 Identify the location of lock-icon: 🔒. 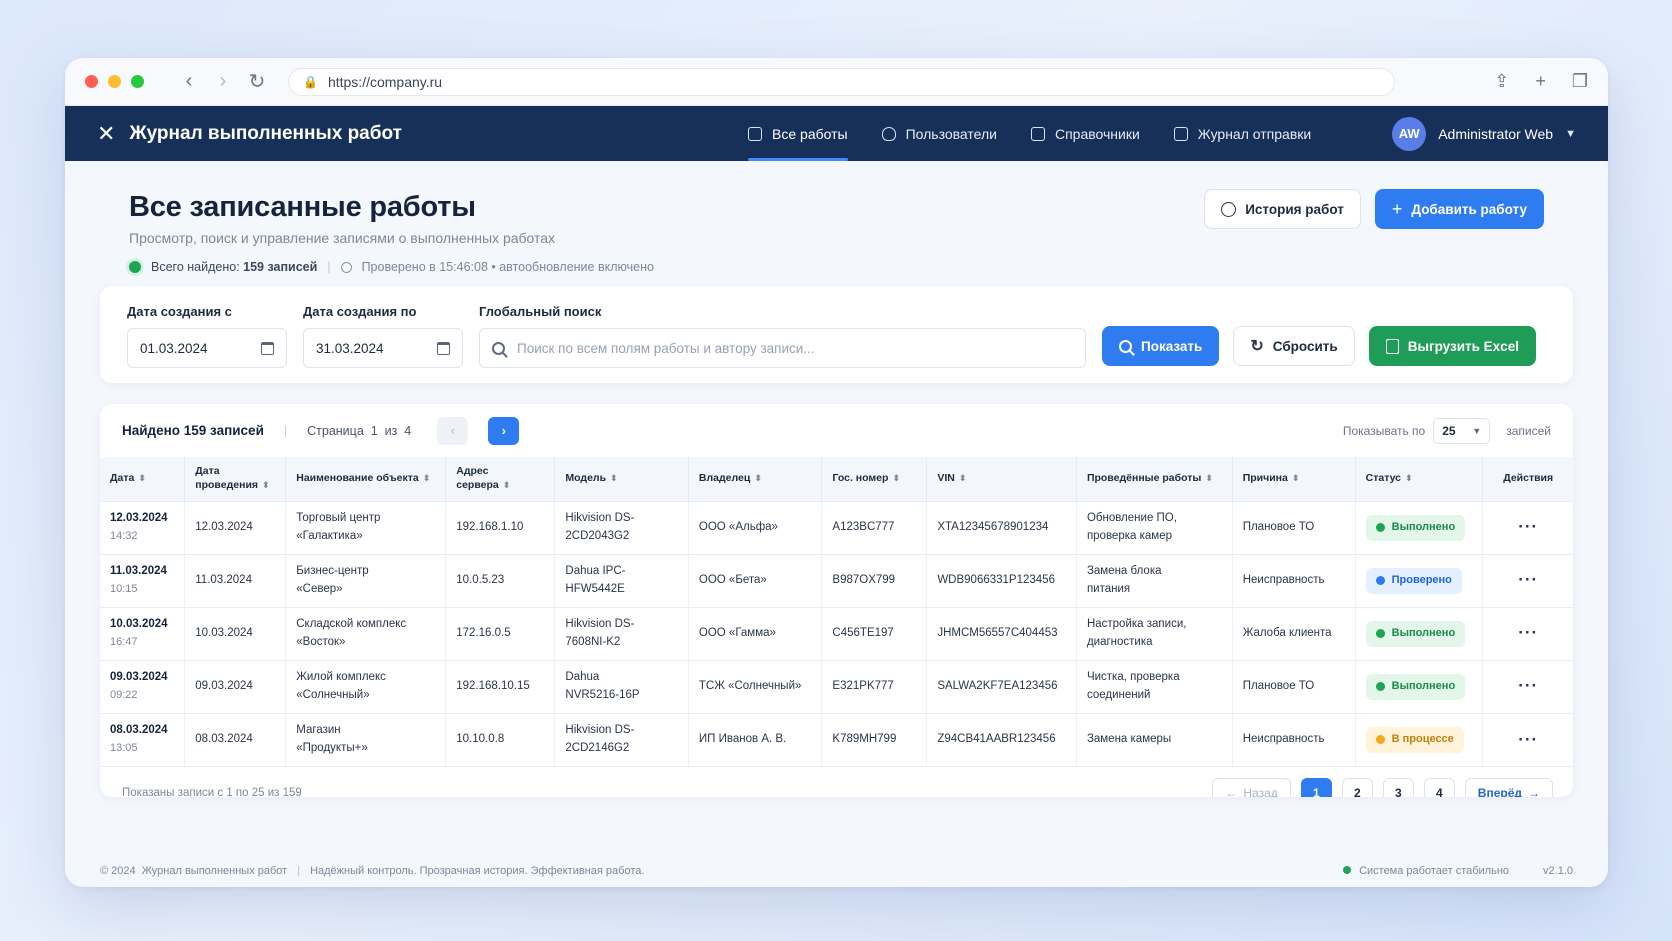
(310, 81).